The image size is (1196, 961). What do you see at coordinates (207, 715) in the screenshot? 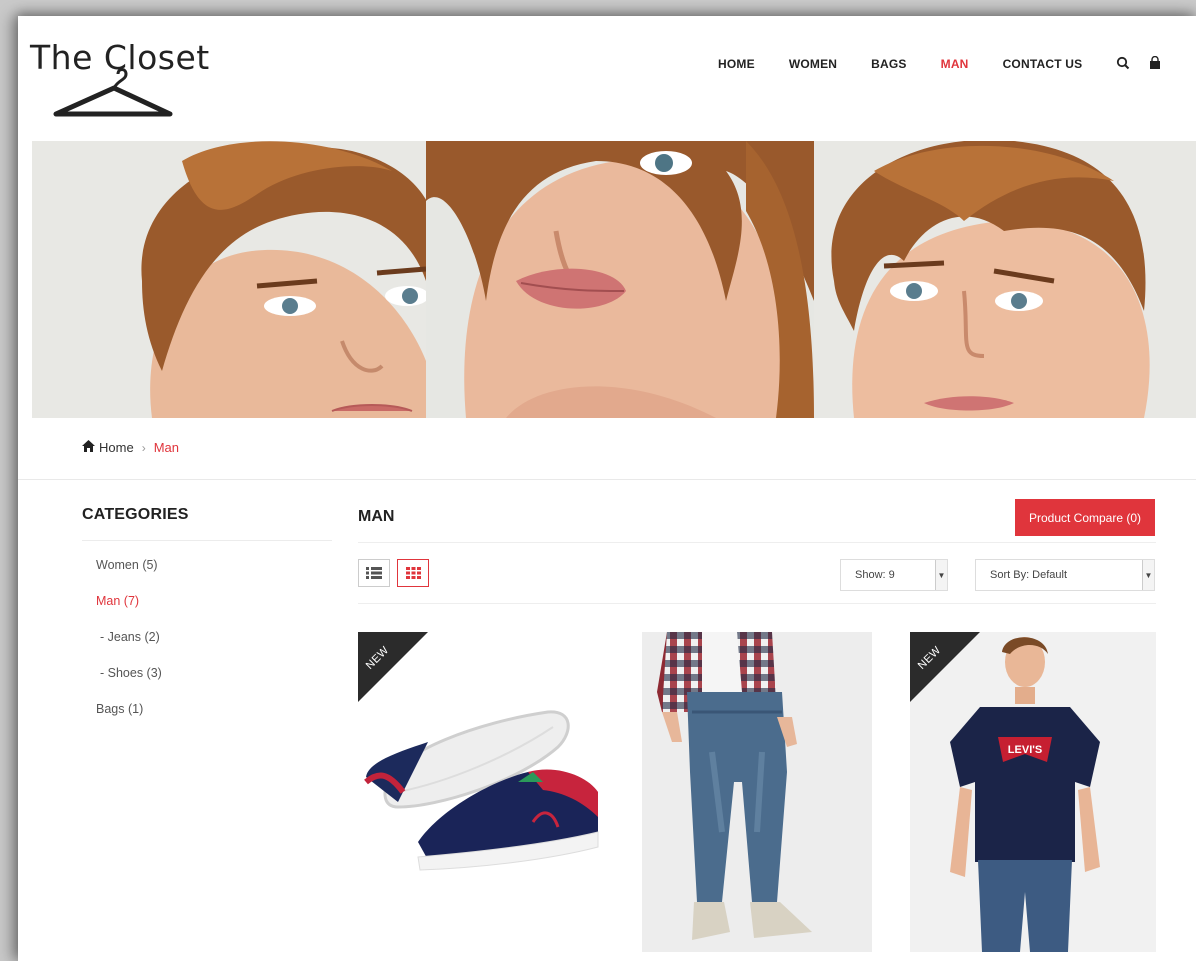
I see `category-bags: Bags (1)` at bounding box center [207, 715].